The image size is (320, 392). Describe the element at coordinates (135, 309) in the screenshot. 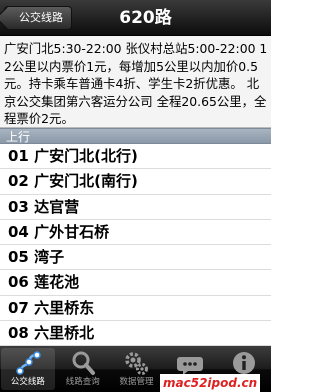

I see `stop-list-item: 07 六里桥东` at that location.